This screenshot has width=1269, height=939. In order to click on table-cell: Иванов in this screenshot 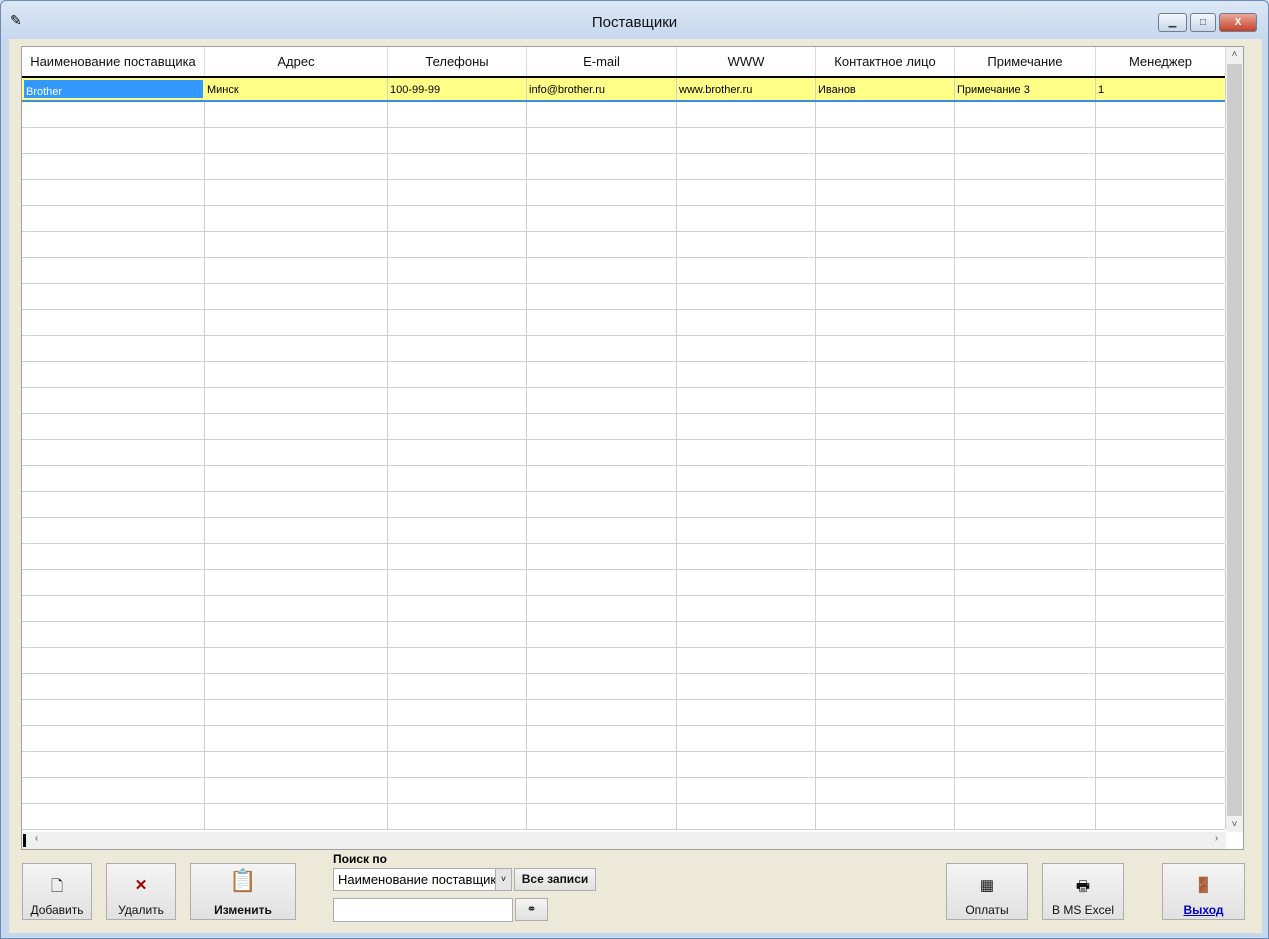, I will do `click(885, 89)`.